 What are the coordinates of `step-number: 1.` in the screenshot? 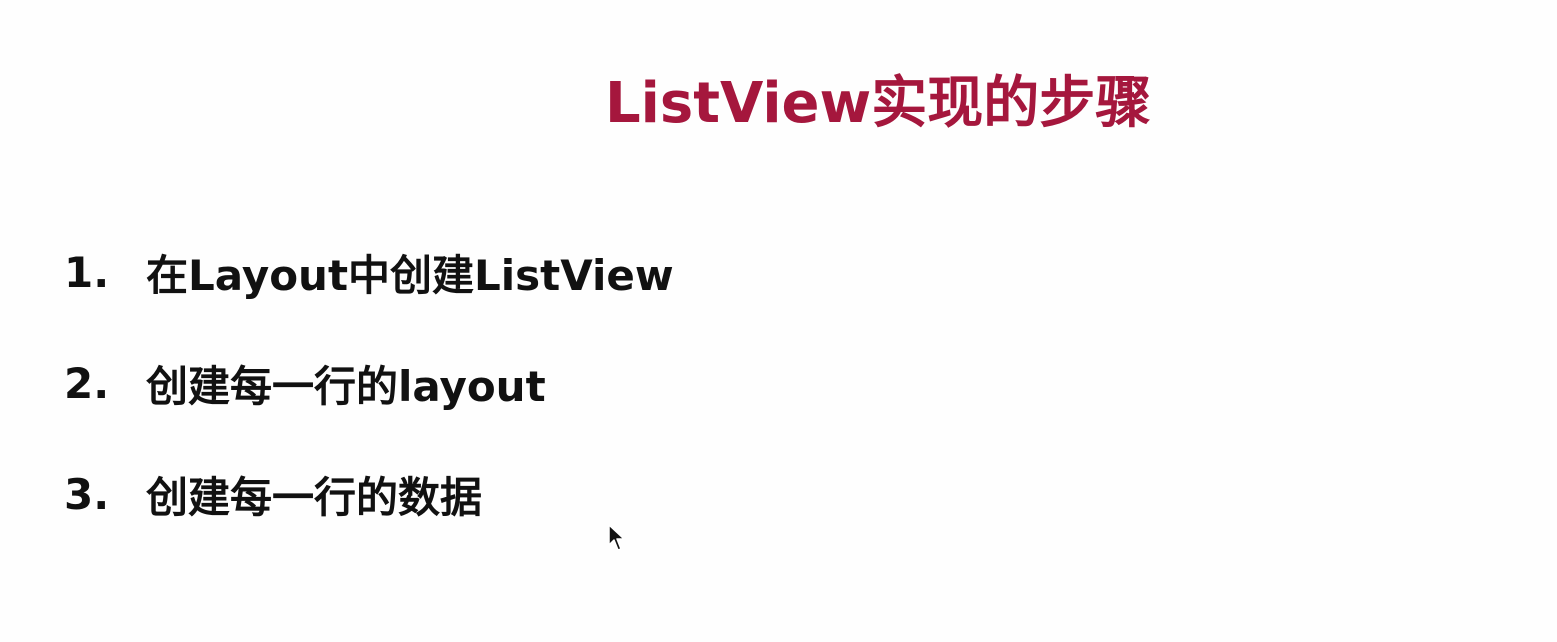 It's located at (87, 272).